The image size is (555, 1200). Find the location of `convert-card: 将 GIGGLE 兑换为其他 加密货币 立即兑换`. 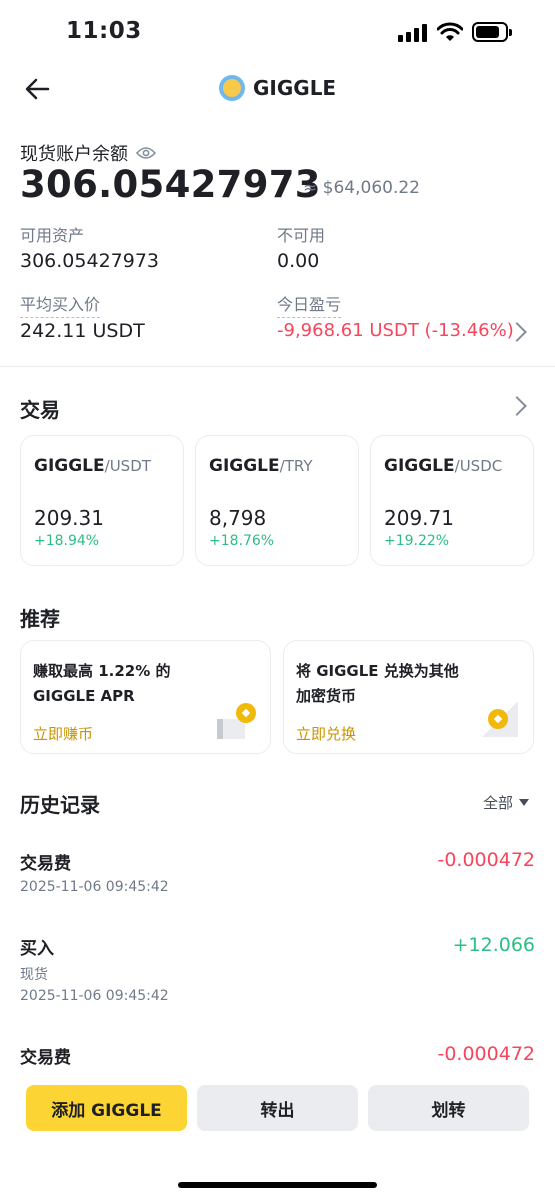

convert-card: 将 GIGGLE 兑换为其他 加密货币 立即兑换 is located at coordinates (408, 697).